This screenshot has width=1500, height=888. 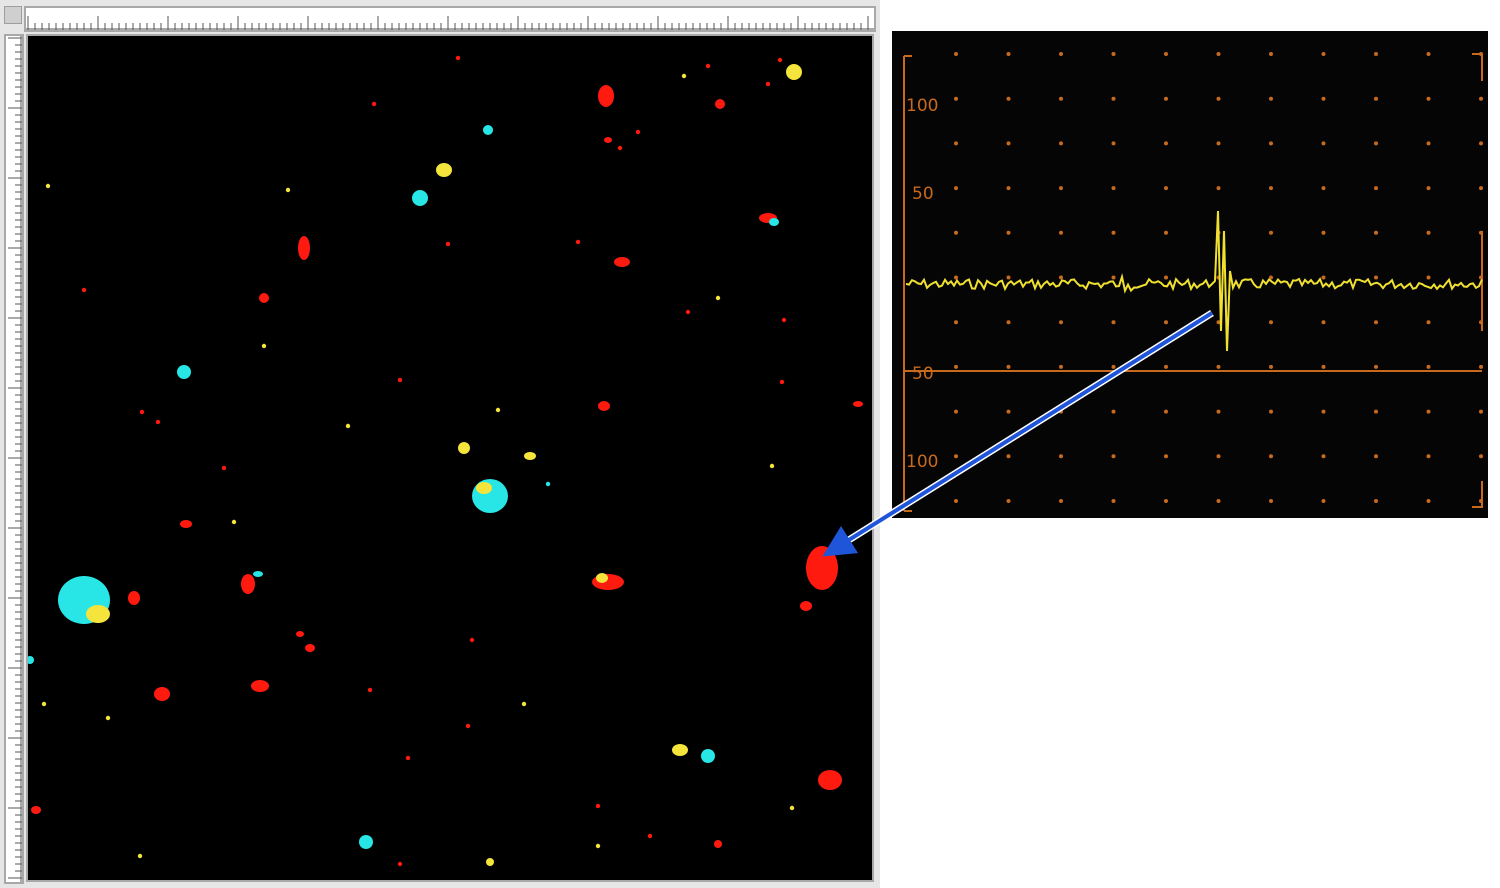 What do you see at coordinates (922, 106) in the screenshot?
I see `ascan-tick-label-1: 100` at bounding box center [922, 106].